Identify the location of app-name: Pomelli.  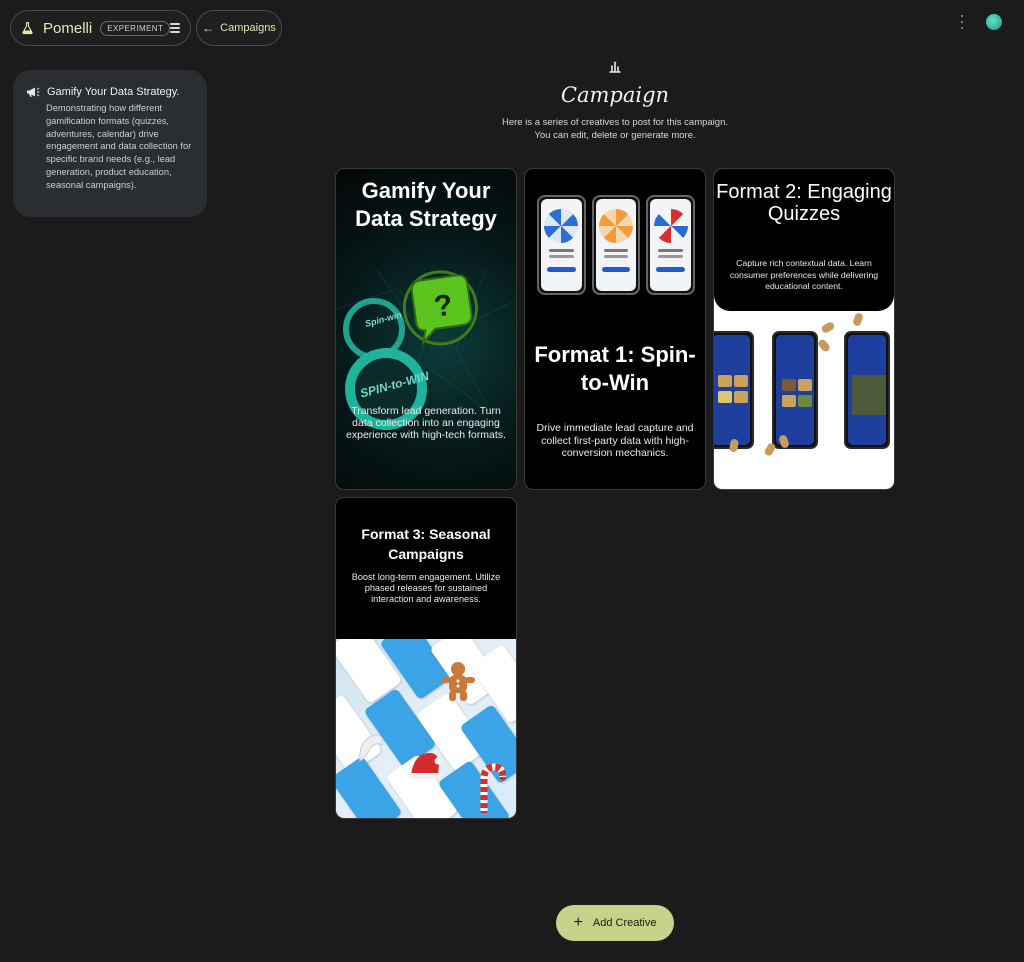
(68, 28).